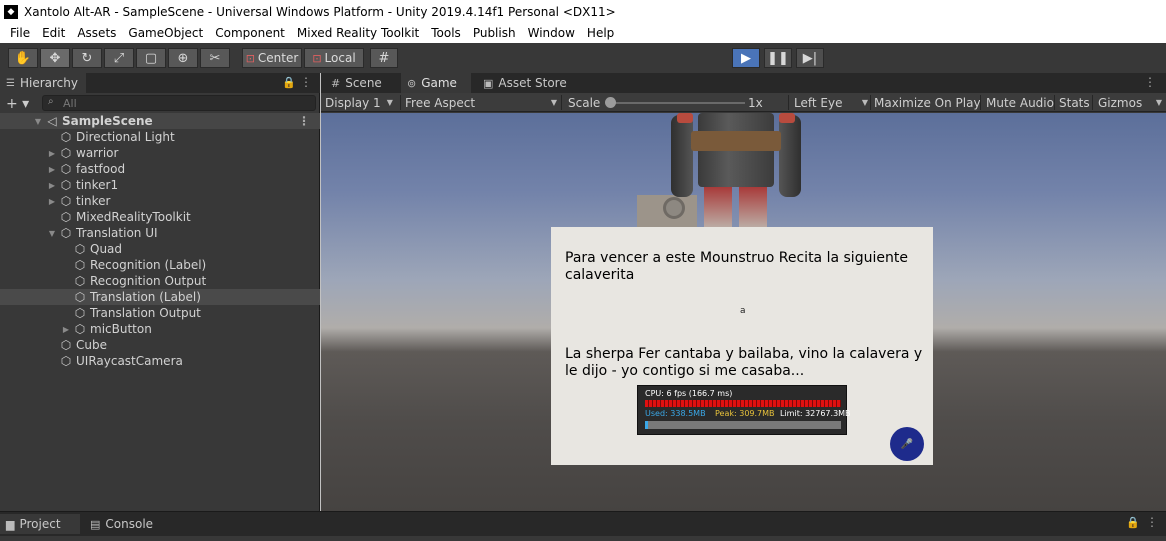 The width and height of the screenshot is (1166, 541). Describe the element at coordinates (129, 524) in the screenshot. I see `tab-console-label: Console` at that location.